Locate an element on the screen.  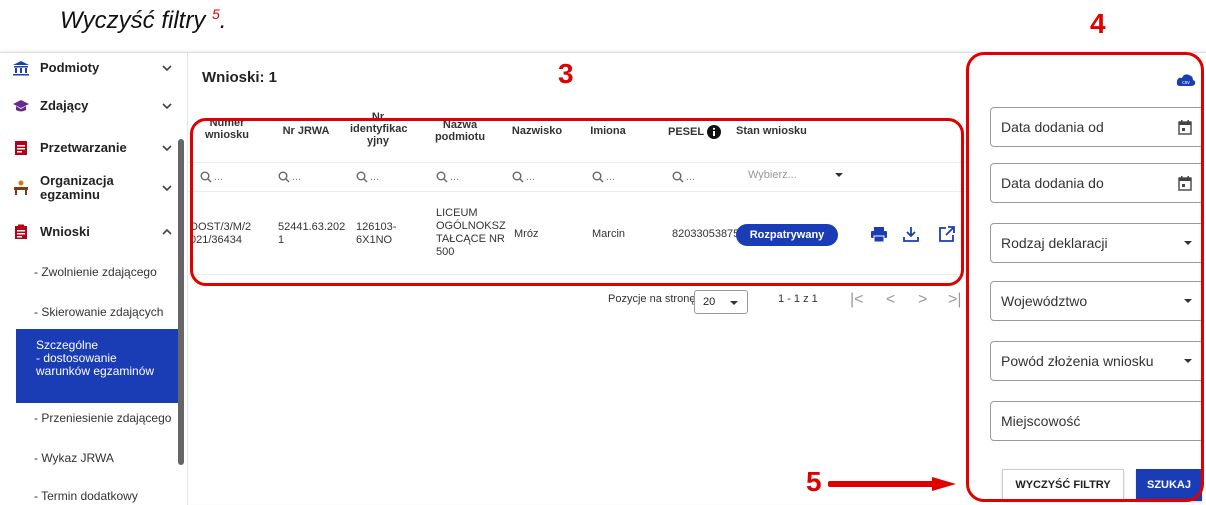
caption-footnote: 5 is located at coordinates (215, 14).